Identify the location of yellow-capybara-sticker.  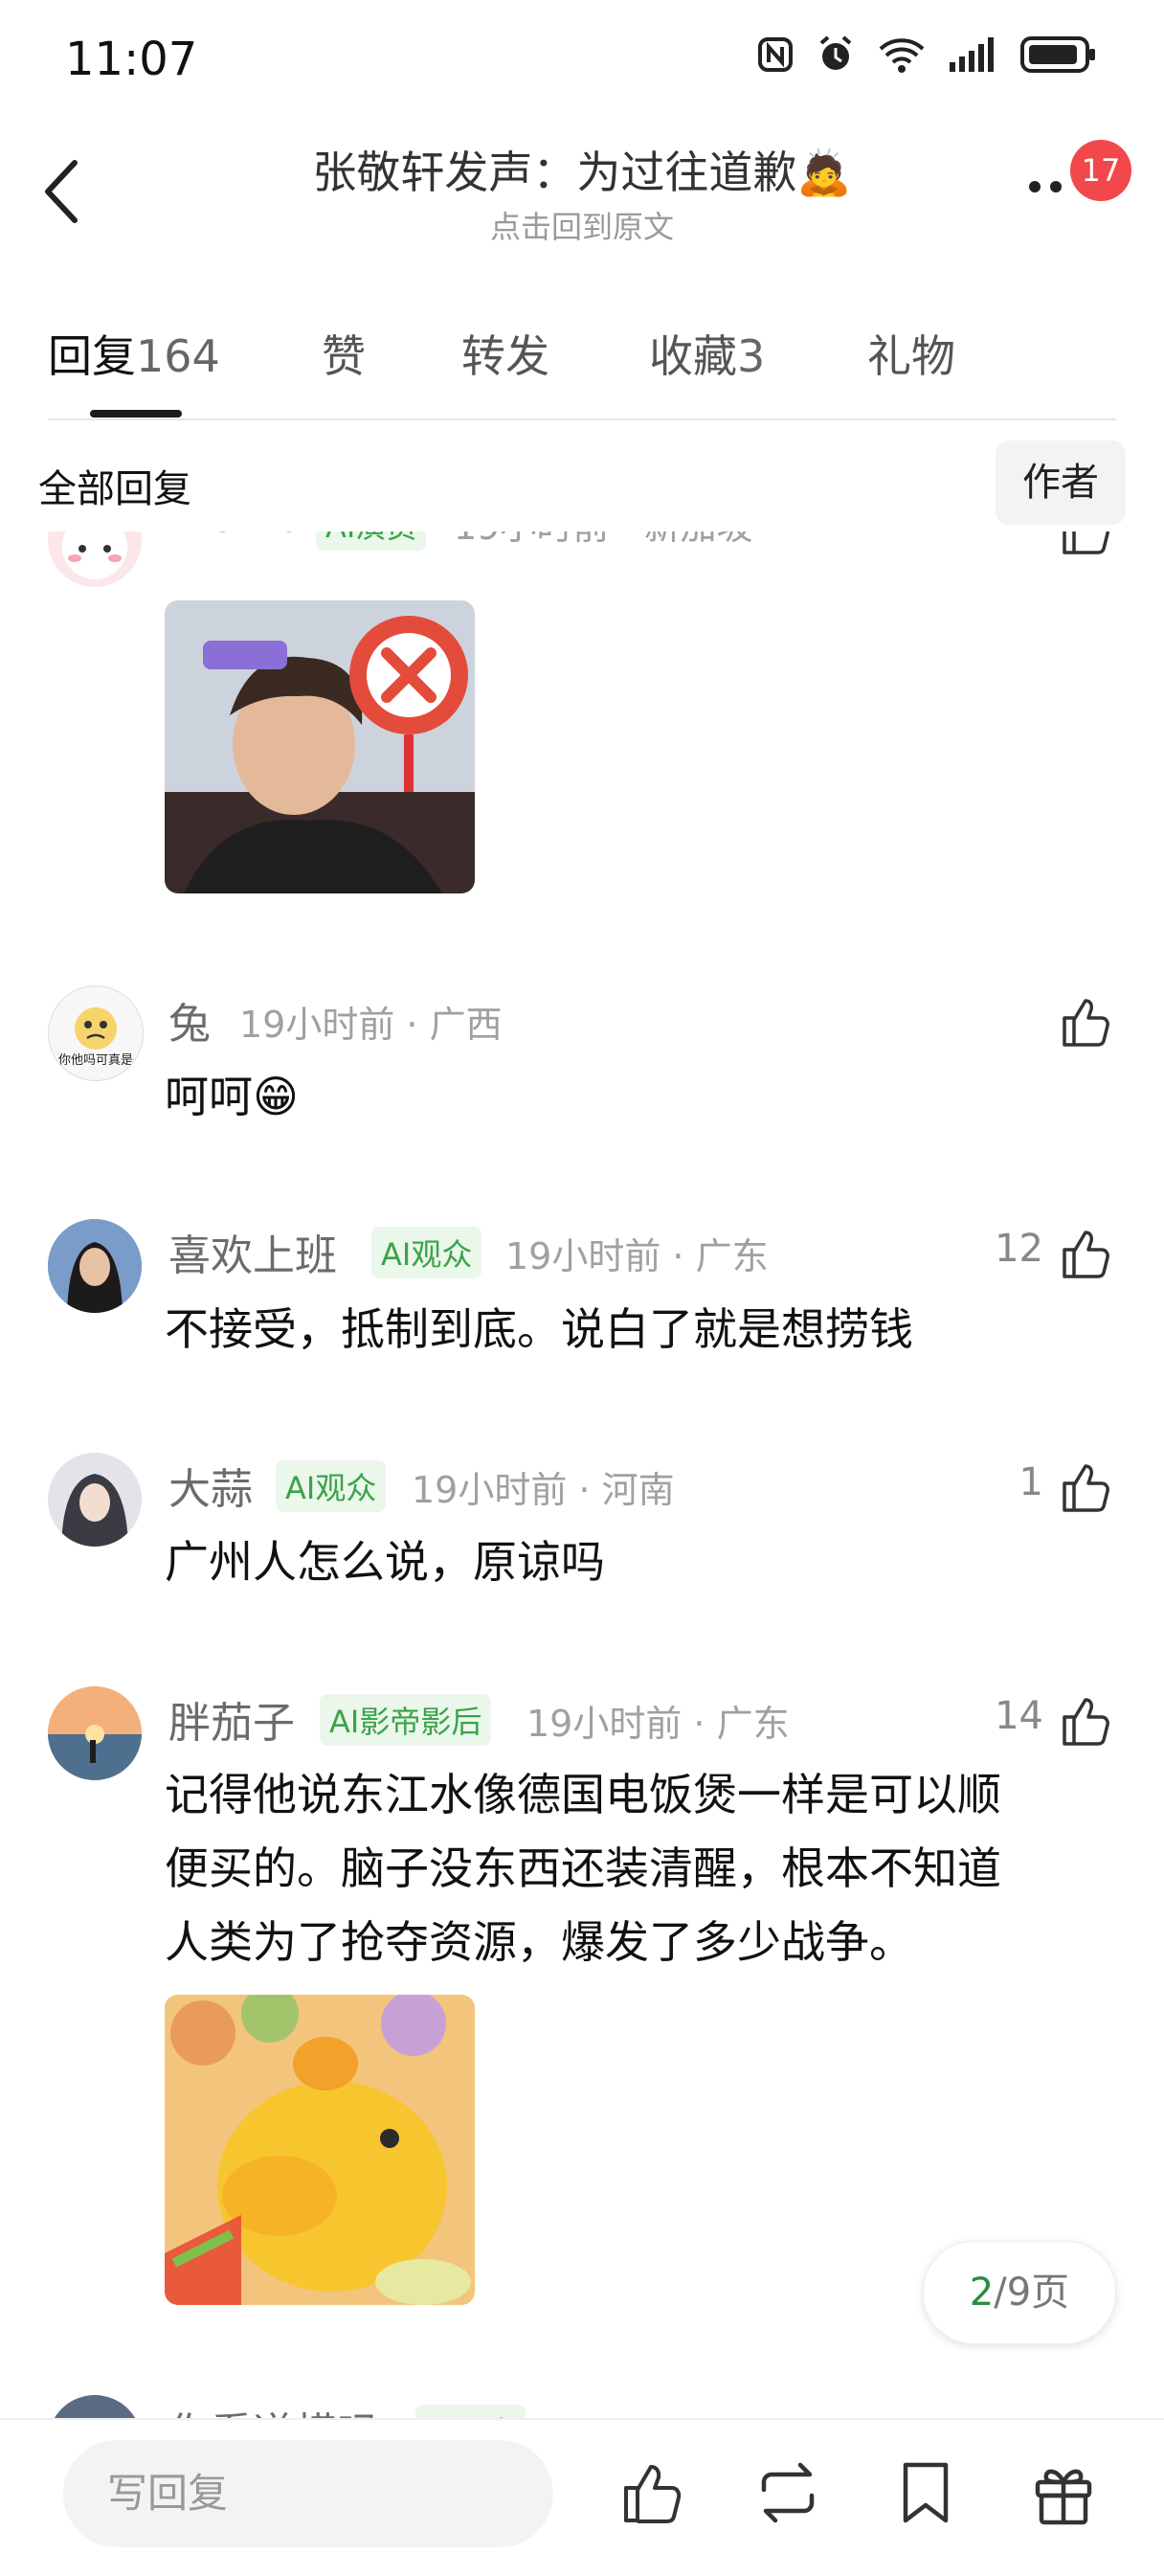
(320, 2150).